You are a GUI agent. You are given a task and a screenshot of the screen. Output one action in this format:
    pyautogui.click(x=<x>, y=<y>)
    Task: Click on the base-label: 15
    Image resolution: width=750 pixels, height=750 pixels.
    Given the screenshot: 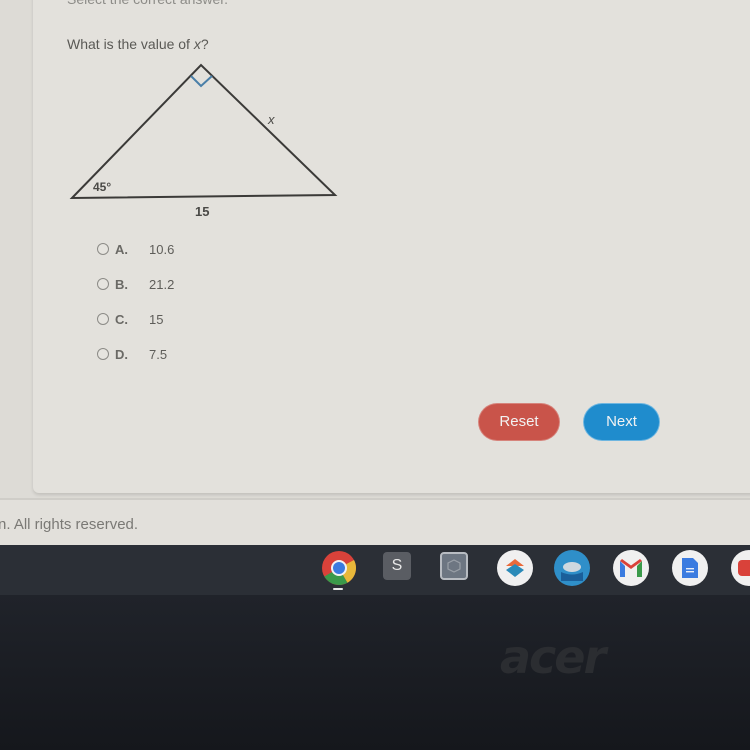 What is the action you would take?
    pyautogui.click(x=202, y=211)
    